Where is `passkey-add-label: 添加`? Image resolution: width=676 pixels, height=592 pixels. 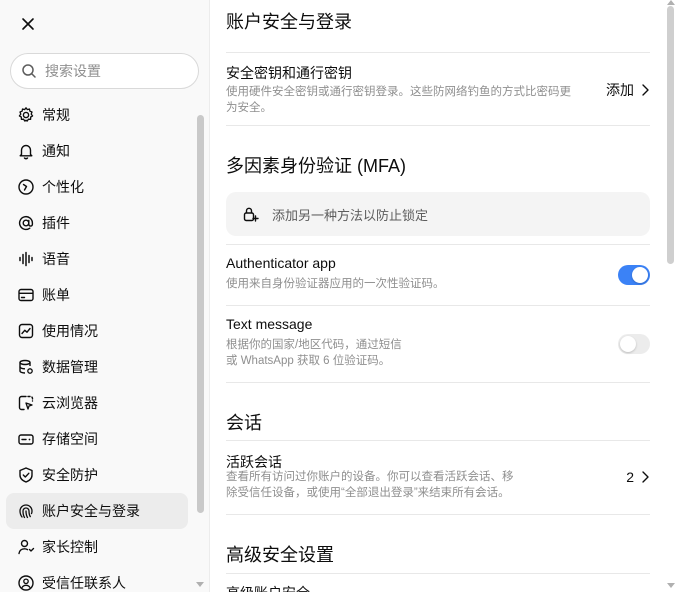
passkey-add-label: 添加 is located at coordinates (620, 90).